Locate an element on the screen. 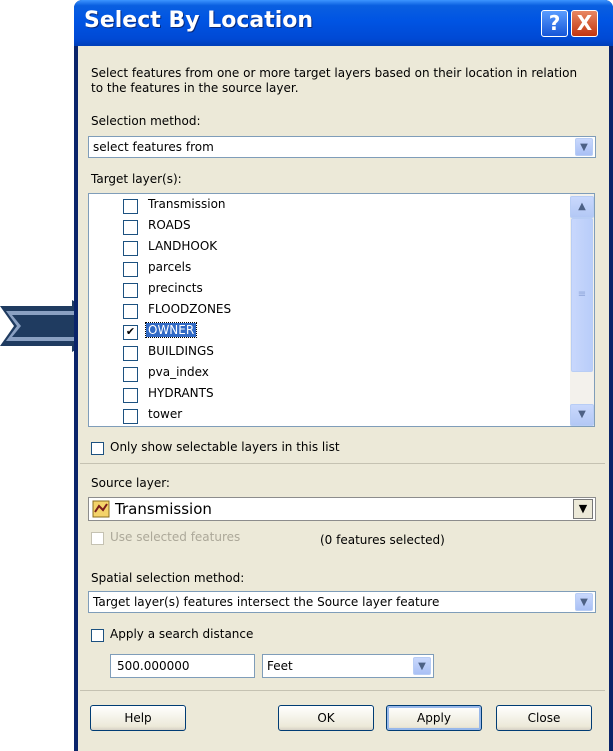 The image size is (613, 751). use-selected-checkbox is located at coordinates (97, 538).